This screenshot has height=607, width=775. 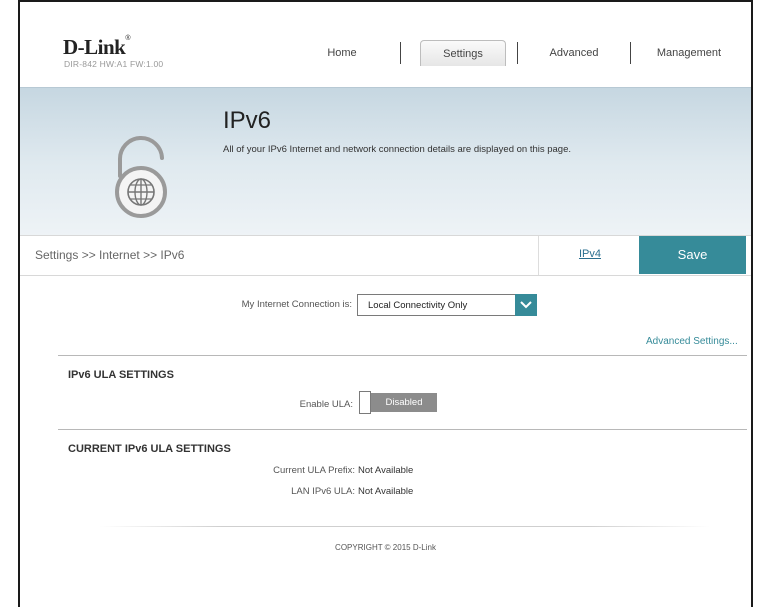 I want to click on lan-ipv6-ula-value: Not Available, so click(x=386, y=491).